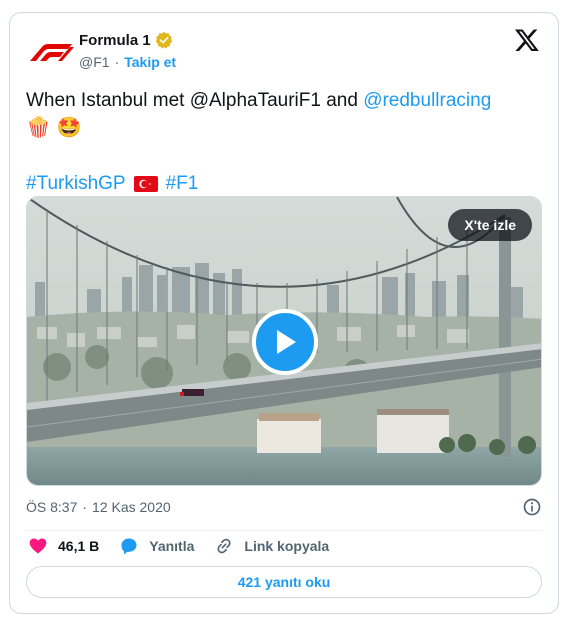  I want to click on watch-on-x-button: X'te izle, so click(490, 225).